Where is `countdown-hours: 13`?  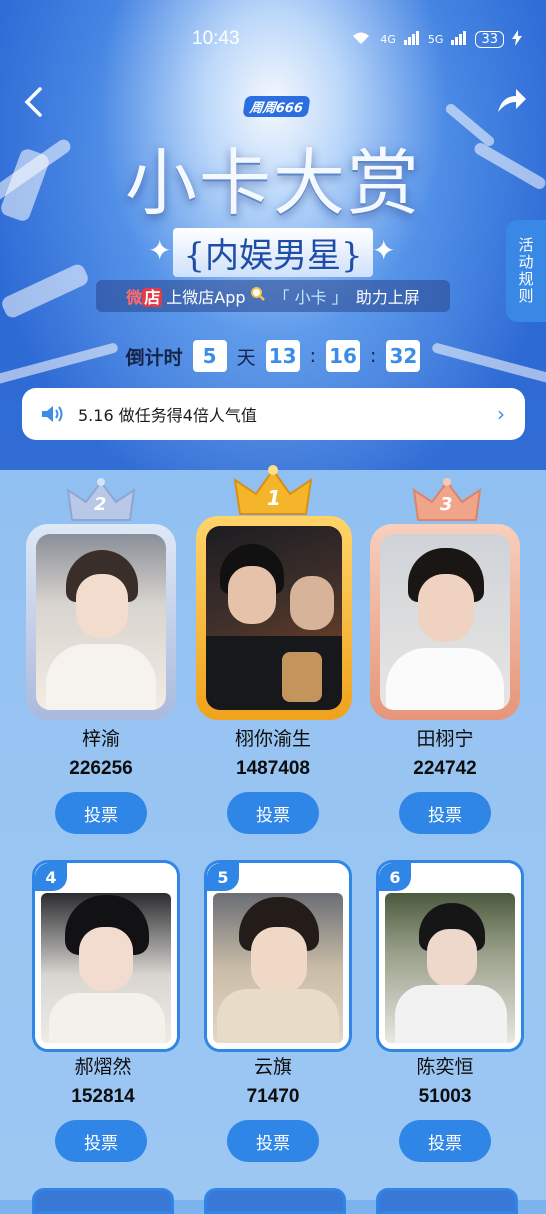
countdown-hours: 13 is located at coordinates (282, 356).